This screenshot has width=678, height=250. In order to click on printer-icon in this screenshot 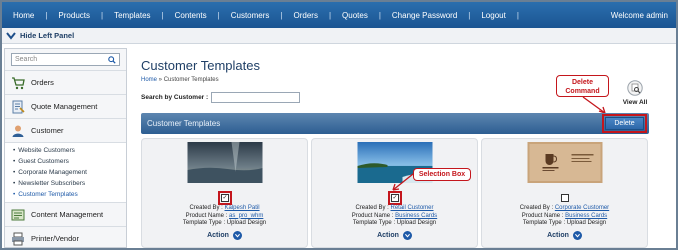, I will do `click(18, 238)`.